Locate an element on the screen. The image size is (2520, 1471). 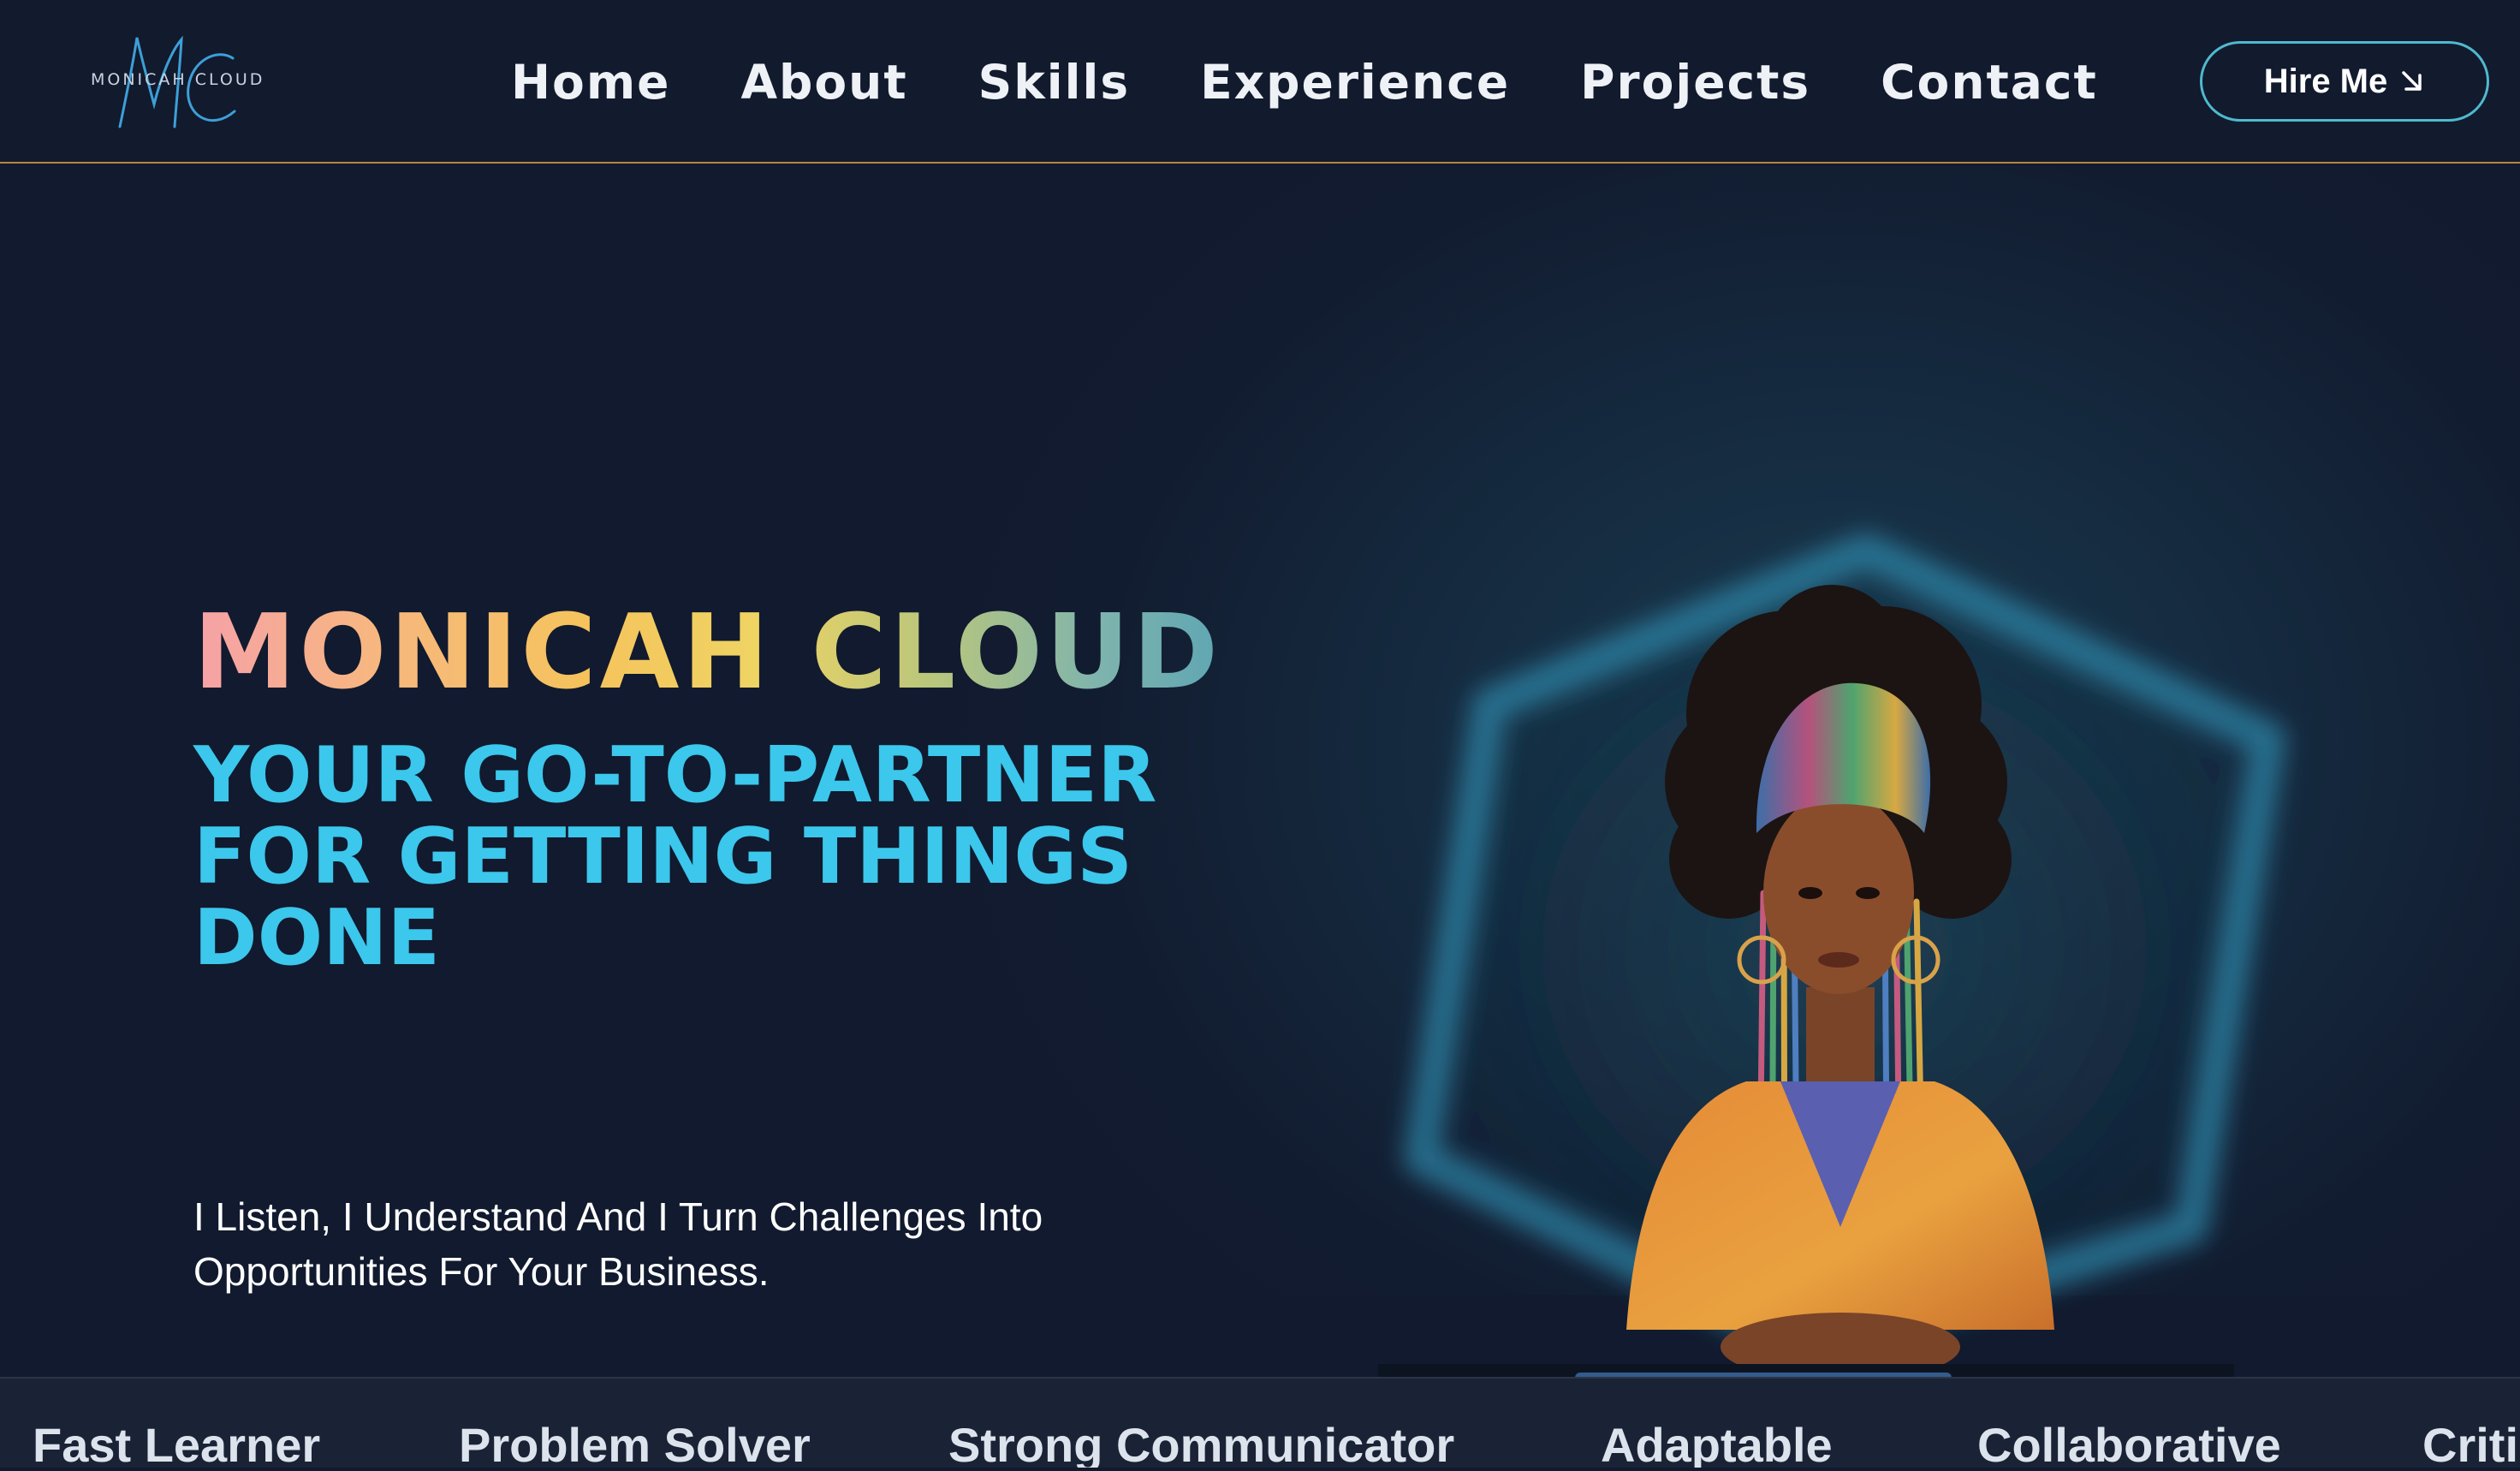
trait-item: Strong Communicator is located at coordinates (1201, 1443).